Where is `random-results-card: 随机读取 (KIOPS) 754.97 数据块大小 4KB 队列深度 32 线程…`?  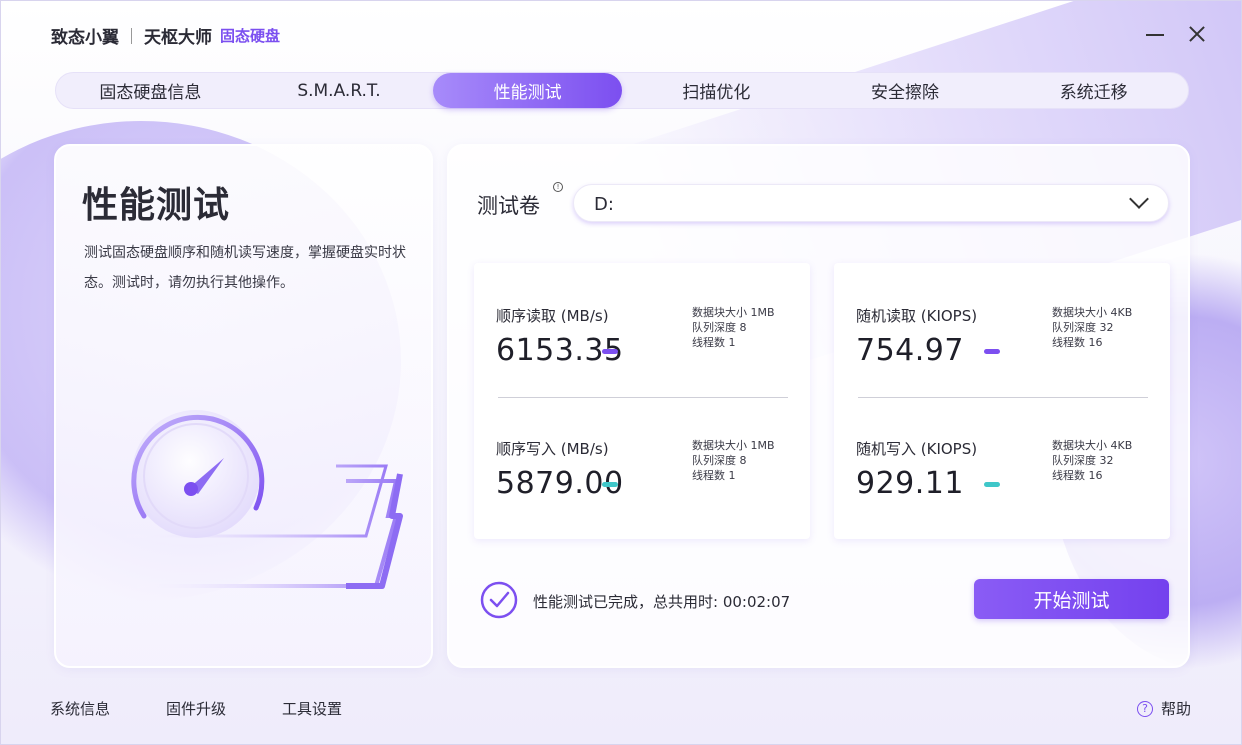
random-results-card: 随机读取 (KIOPS) 754.97 数据块大小 4KB 队列深度 32 线程… is located at coordinates (1002, 401).